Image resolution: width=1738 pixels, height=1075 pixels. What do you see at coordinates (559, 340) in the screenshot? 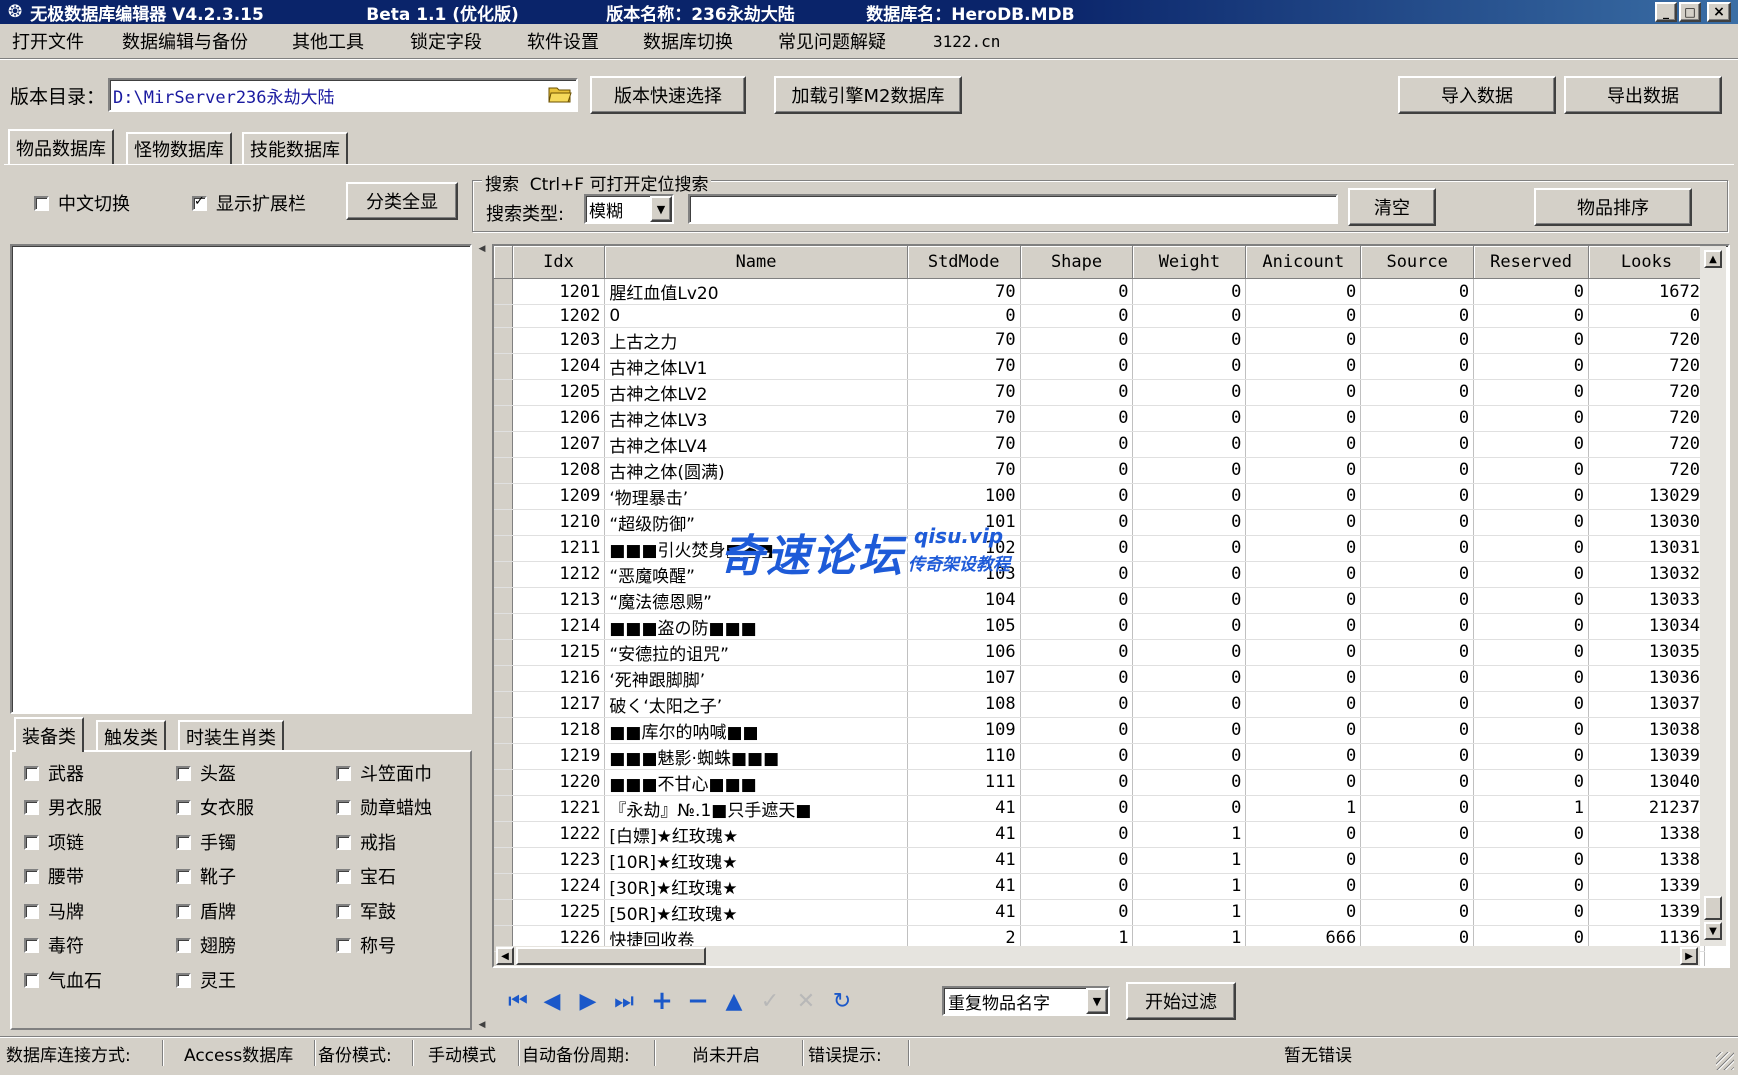
I see `table-cell-idx: 1203` at bounding box center [559, 340].